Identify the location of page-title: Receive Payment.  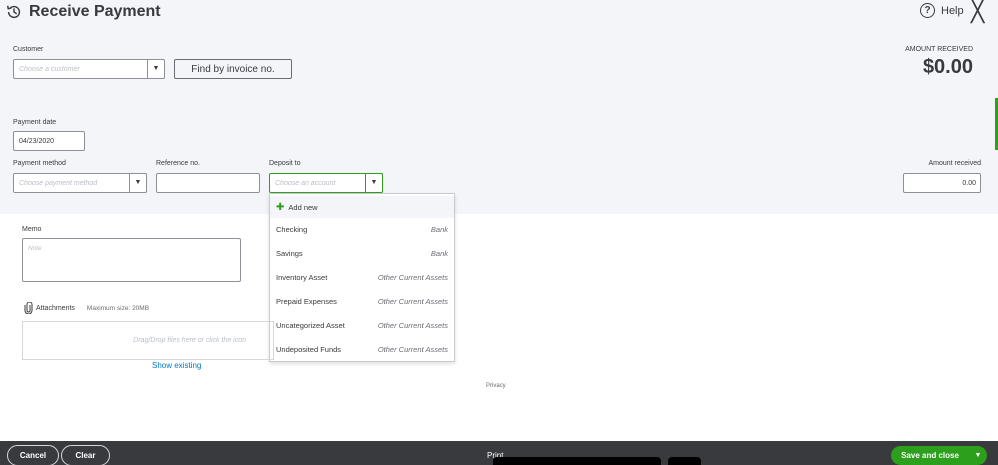
(95, 11).